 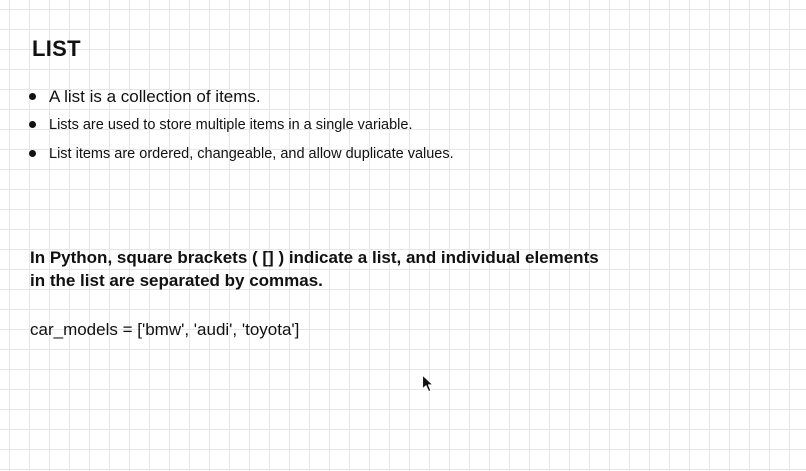 What do you see at coordinates (155, 96) in the screenshot?
I see `bullet-text: A list is a collection of items.` at bounding box center [155, 96].